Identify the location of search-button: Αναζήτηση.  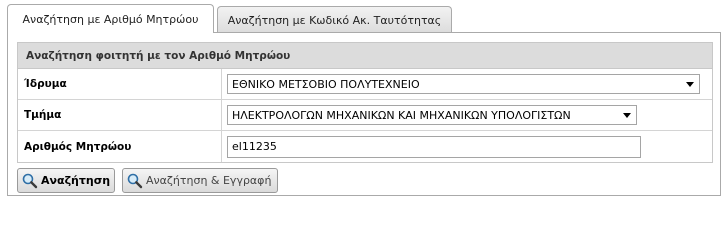
(66, 180).